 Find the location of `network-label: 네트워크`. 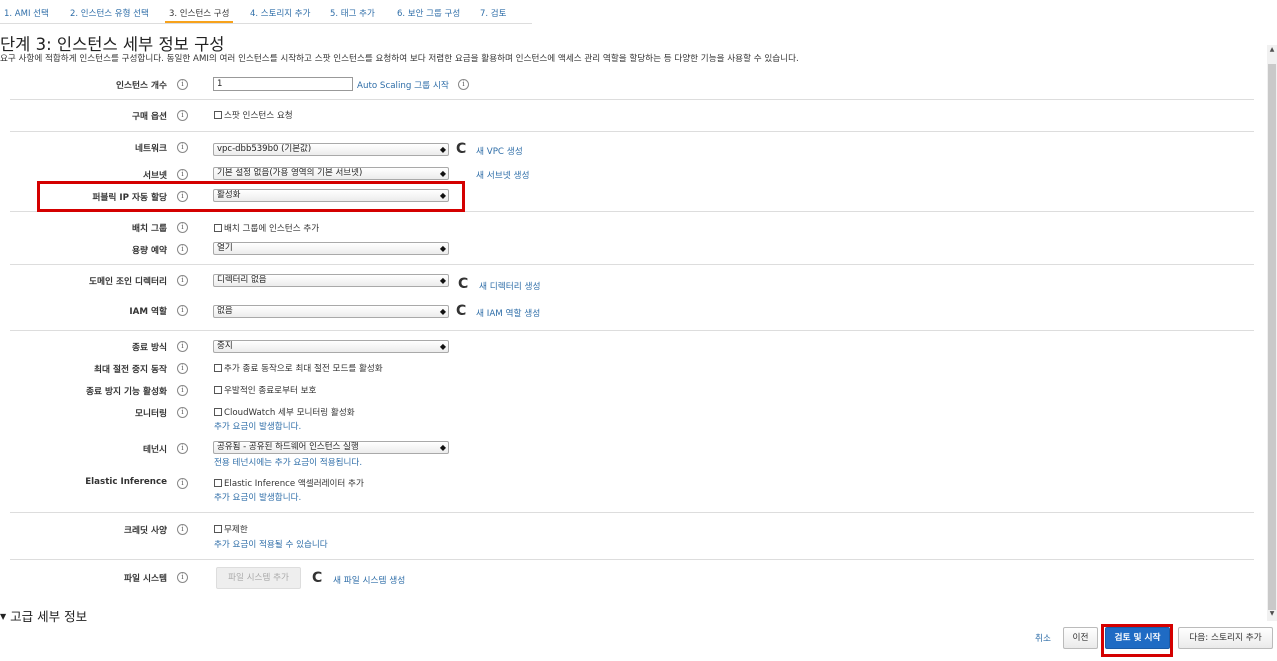

network-label: 네트워크 is located at coordinates (151, 149).